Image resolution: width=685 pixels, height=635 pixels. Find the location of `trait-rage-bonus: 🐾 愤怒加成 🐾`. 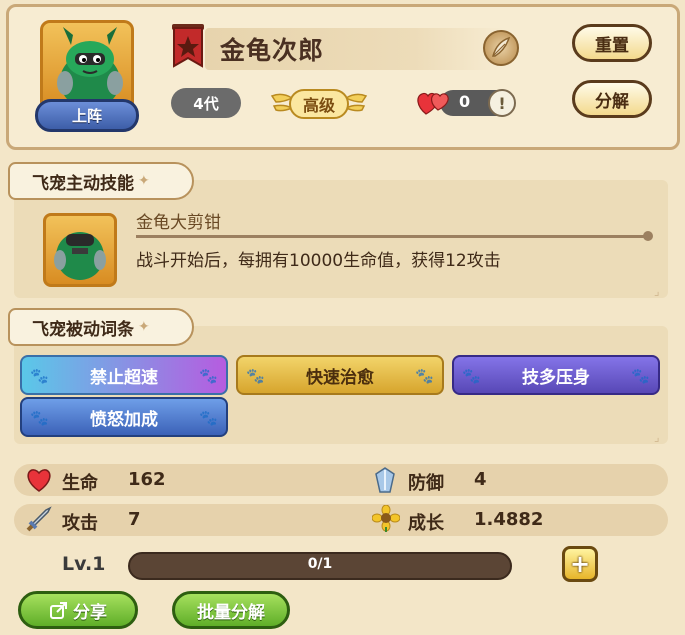

trait-rage-bonus: 🐾 愤怒加成 🐾 is located at coordinates (124, 417).